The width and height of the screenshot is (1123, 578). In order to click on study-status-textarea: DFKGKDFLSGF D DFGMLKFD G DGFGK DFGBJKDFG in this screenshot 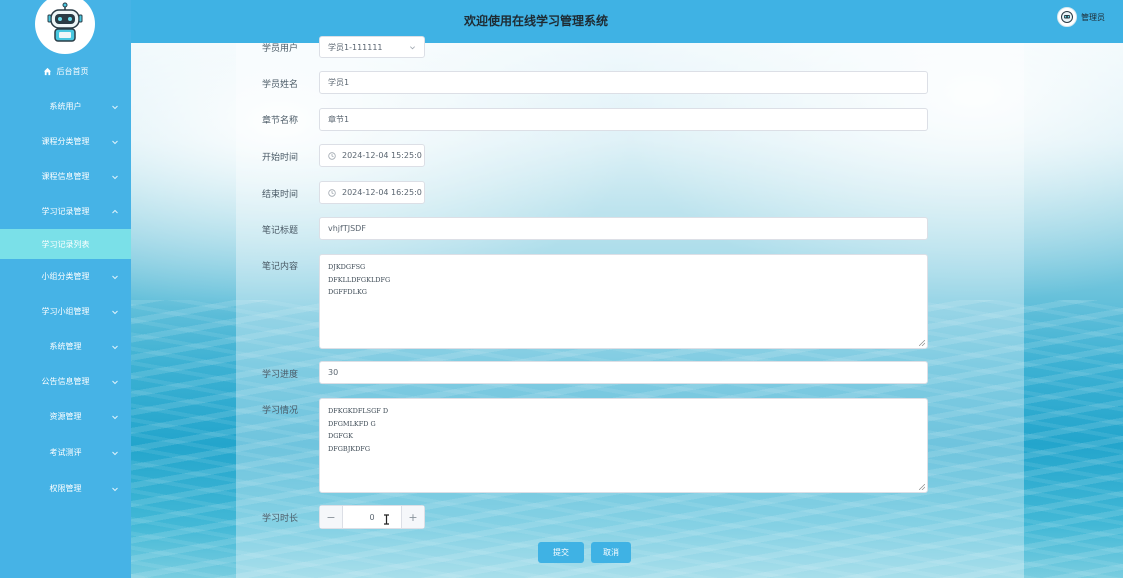, I will do `click(623, 445)`.